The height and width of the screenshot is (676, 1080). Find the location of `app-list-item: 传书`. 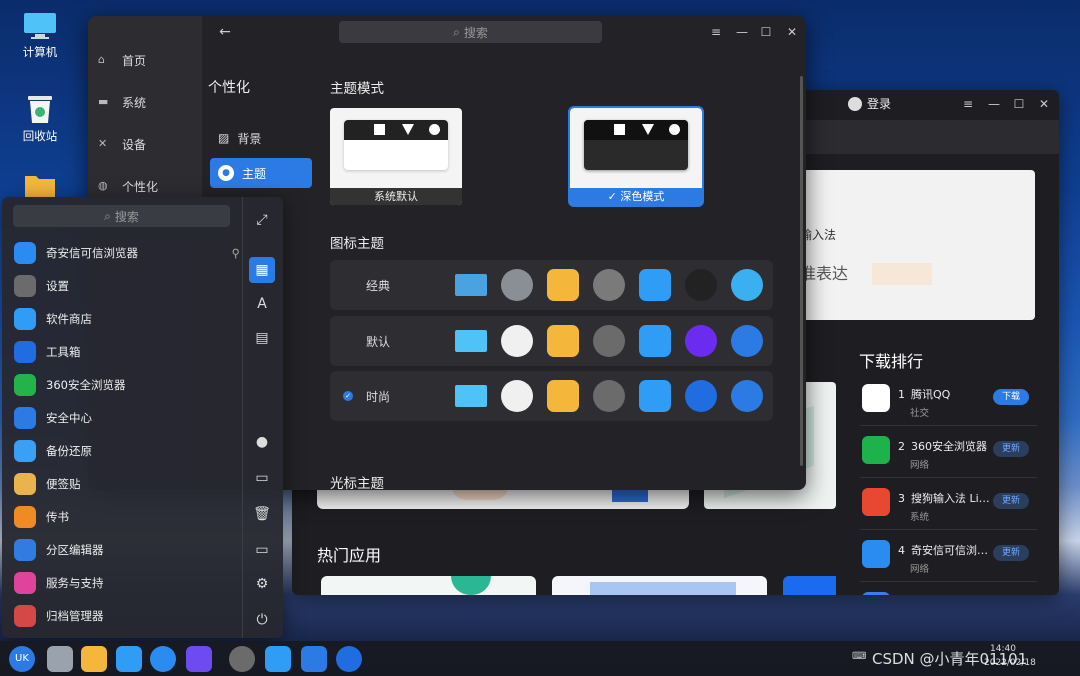

app-list-item: 传书 is located at coordinates (127, 517).